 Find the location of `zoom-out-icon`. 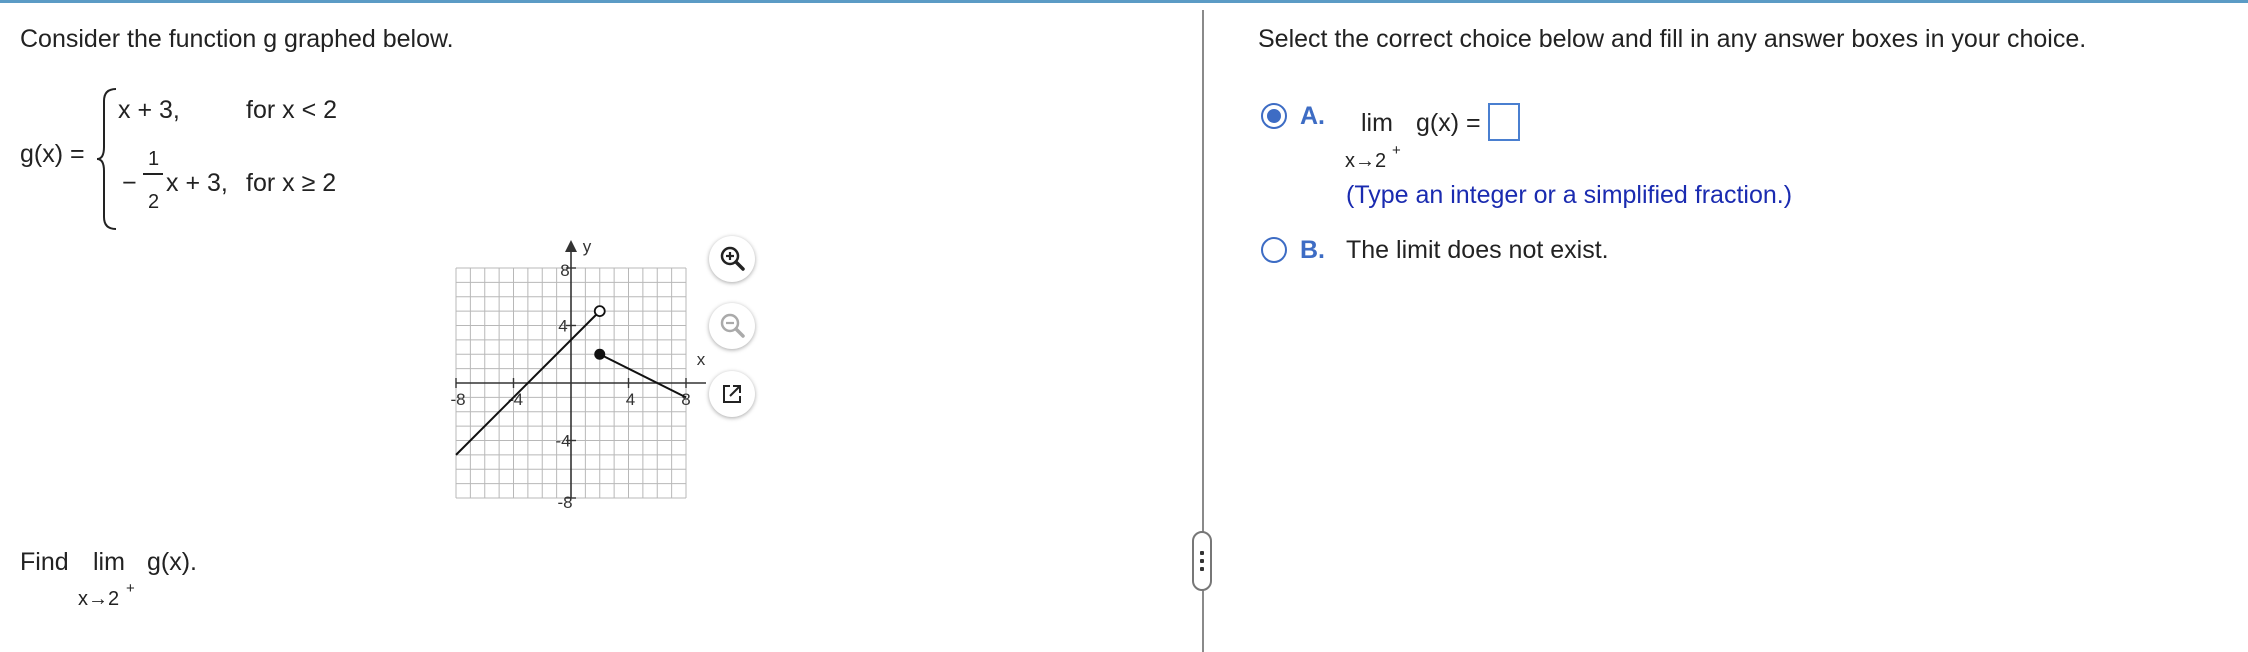

zoom-out-icon is located at coordinates (732, 325).